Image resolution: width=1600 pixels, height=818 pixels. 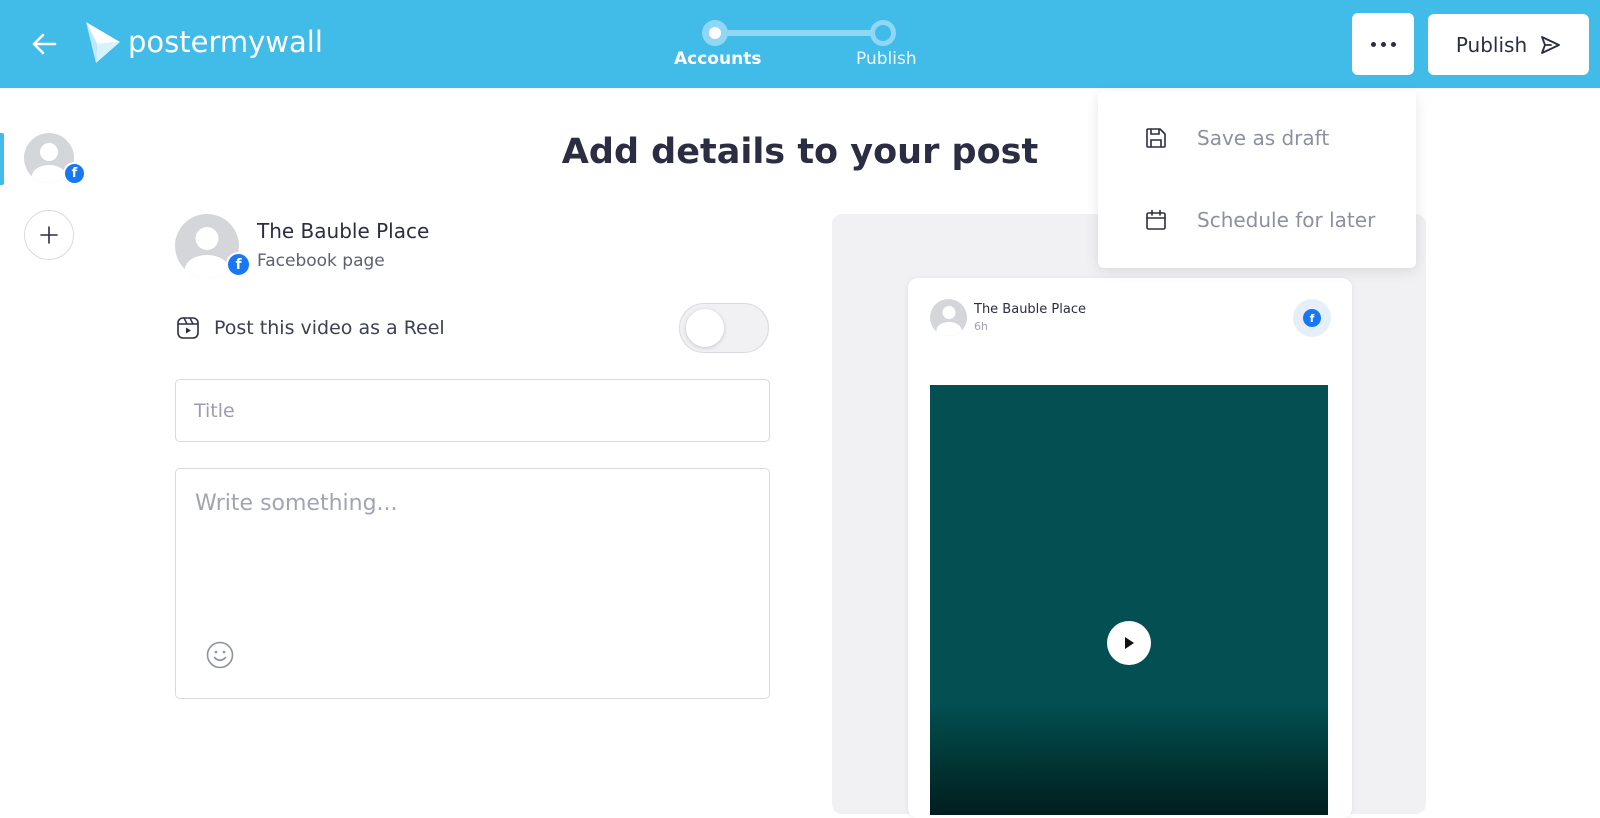 What do you see at coordinates (1263, 138) in the screenshot?
I see `save-as-draft-label: Save as draft` at bounding box center [1263, 138].